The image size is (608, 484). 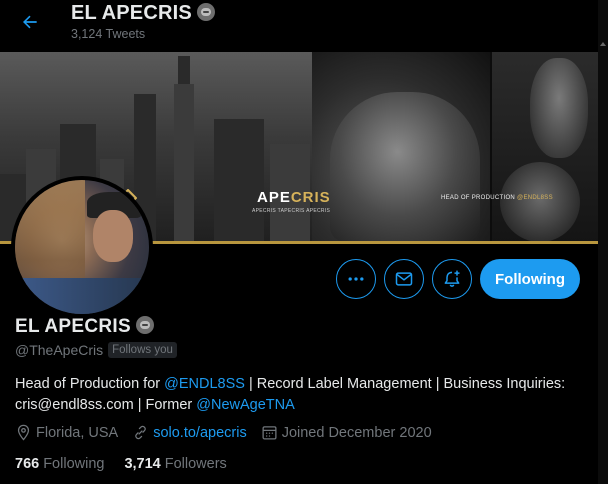 I want to click on tweet-count: 3,124 Tweets, so click(x=108, y=34).